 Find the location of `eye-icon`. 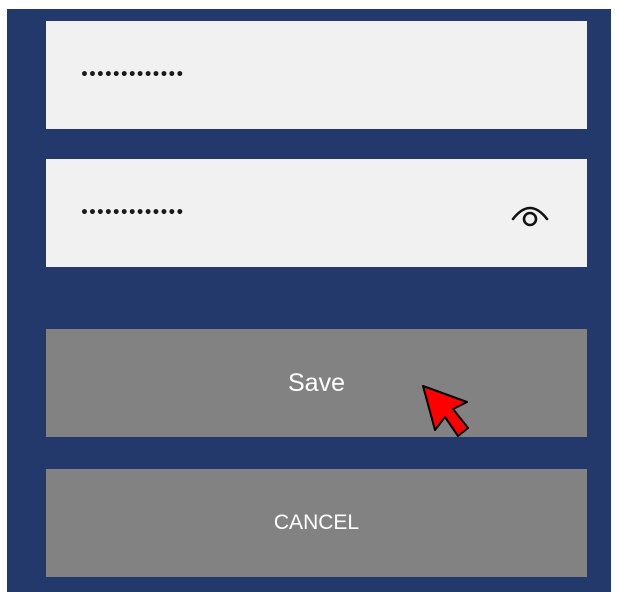

eye-icon is located at coordinates (530, 212).